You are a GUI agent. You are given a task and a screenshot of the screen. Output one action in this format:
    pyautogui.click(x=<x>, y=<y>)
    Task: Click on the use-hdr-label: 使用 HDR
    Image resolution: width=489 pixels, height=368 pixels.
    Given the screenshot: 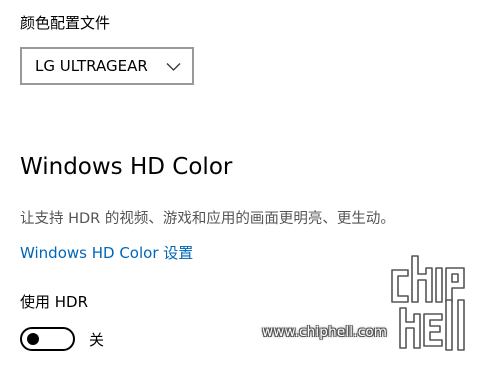 What is the action you would take?
    pyautogui.click(x=54, y=302)
    